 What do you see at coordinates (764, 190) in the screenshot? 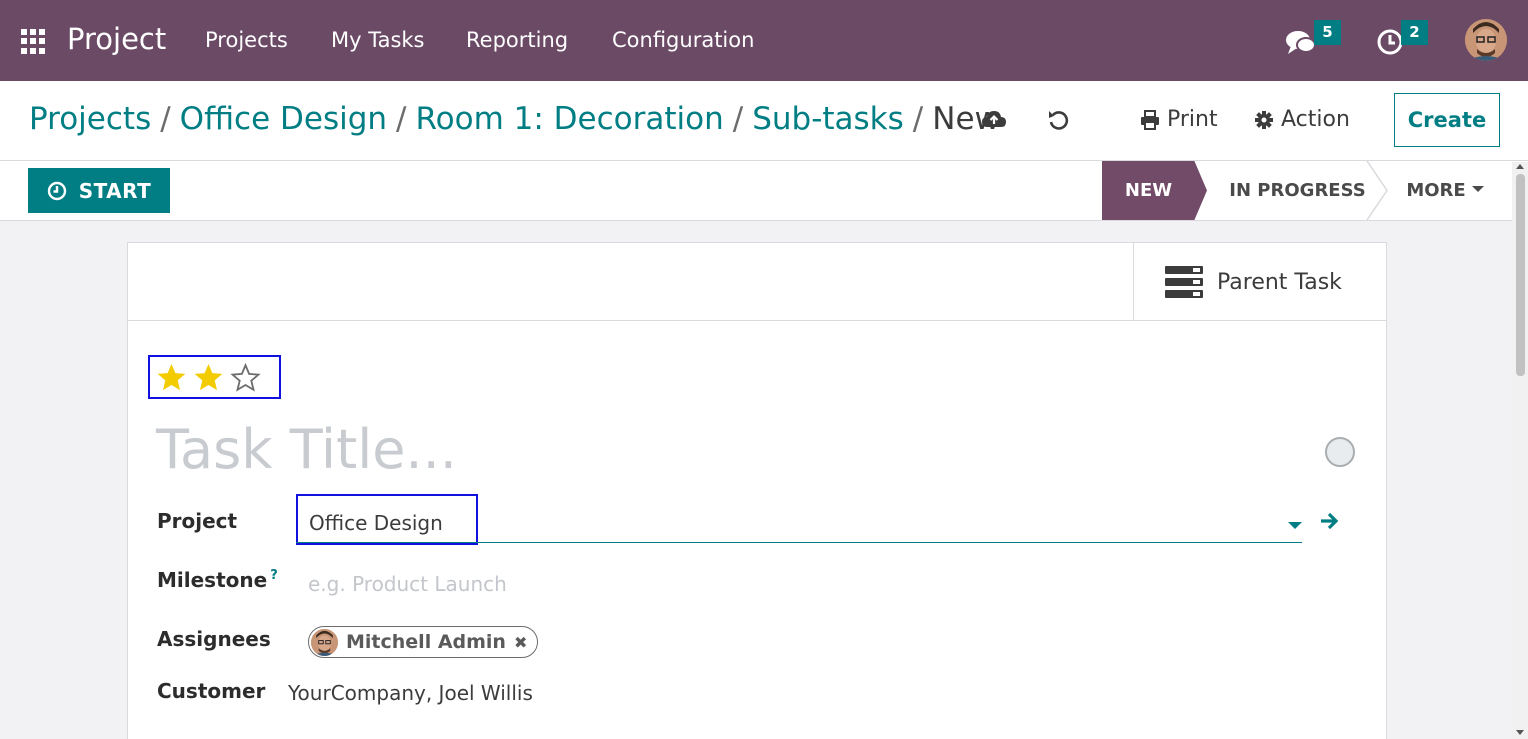
I see `status-row: START NEW IN PROGRESS MORE` at bounding box center [764, 190].